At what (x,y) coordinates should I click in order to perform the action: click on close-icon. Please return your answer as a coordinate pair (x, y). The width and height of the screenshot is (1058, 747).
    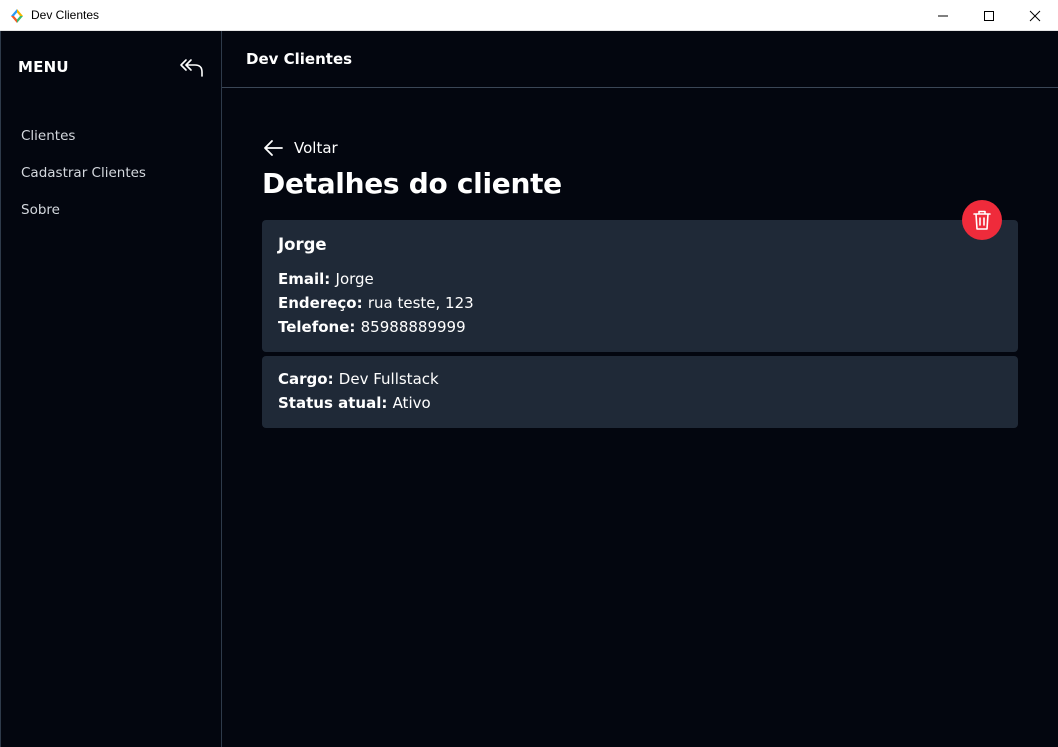
    Looking at the image, I should click on (1035, 15).